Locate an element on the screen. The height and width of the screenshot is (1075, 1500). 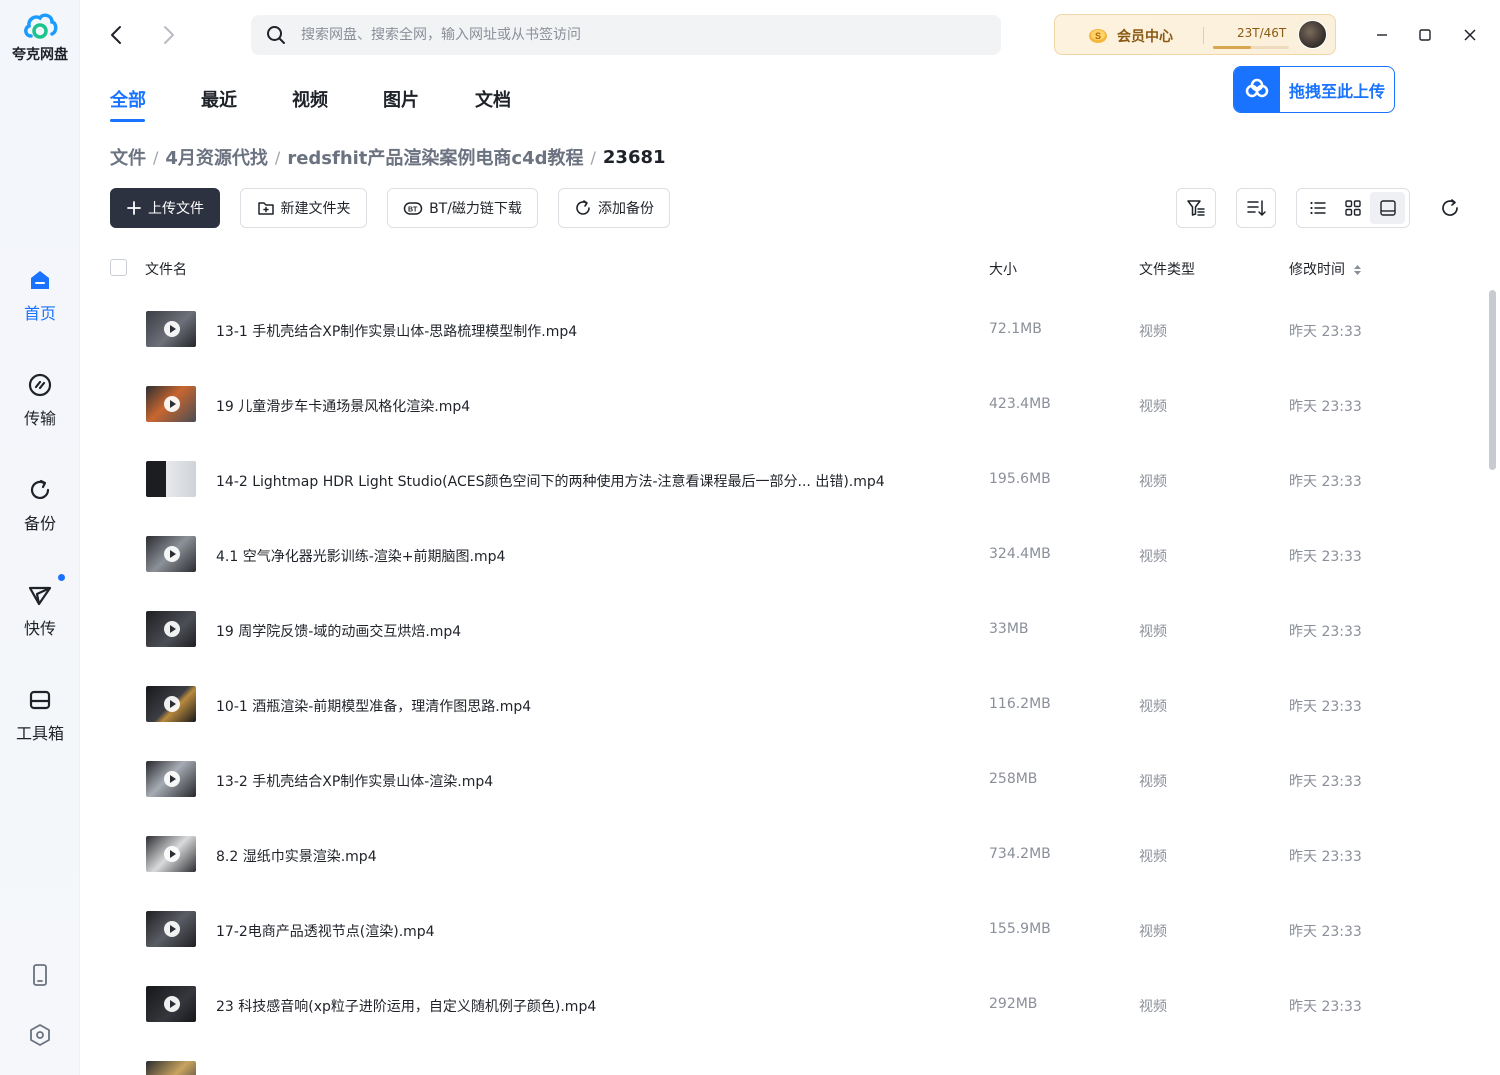
grid-view-icon is located at coordinates (1352, 208).